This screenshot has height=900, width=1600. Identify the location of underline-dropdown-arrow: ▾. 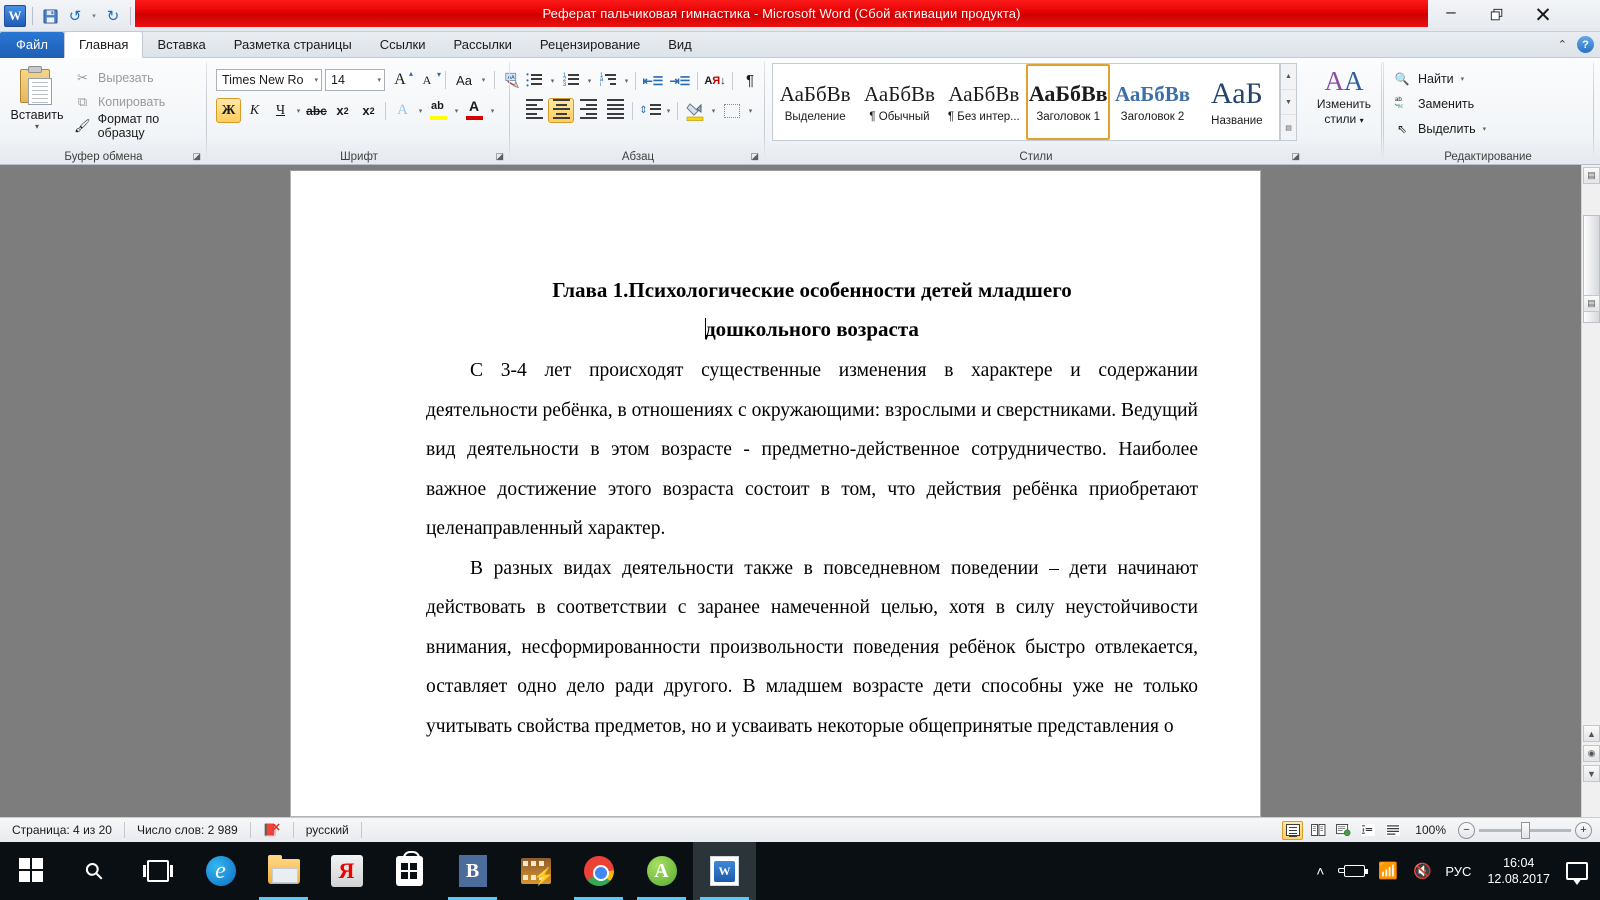
(298, 111).